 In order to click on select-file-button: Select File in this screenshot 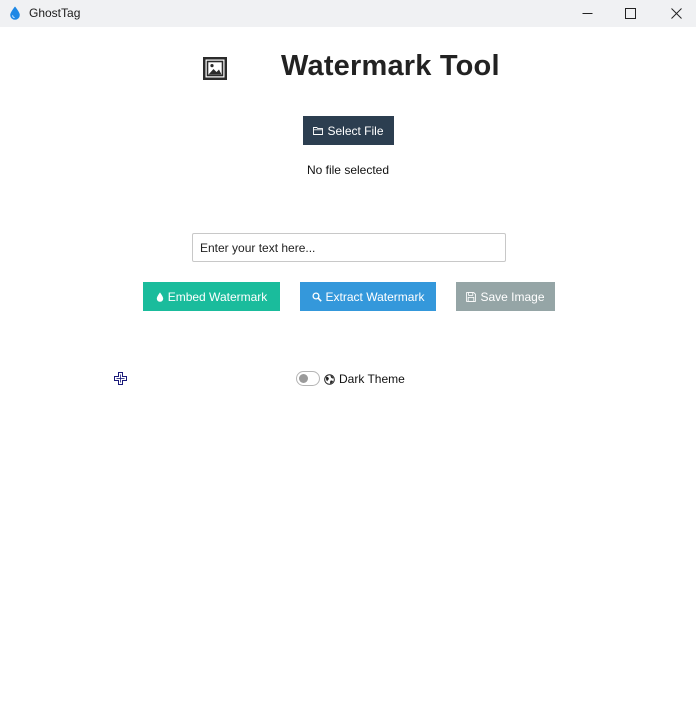, I will do `click(348, 130)`.